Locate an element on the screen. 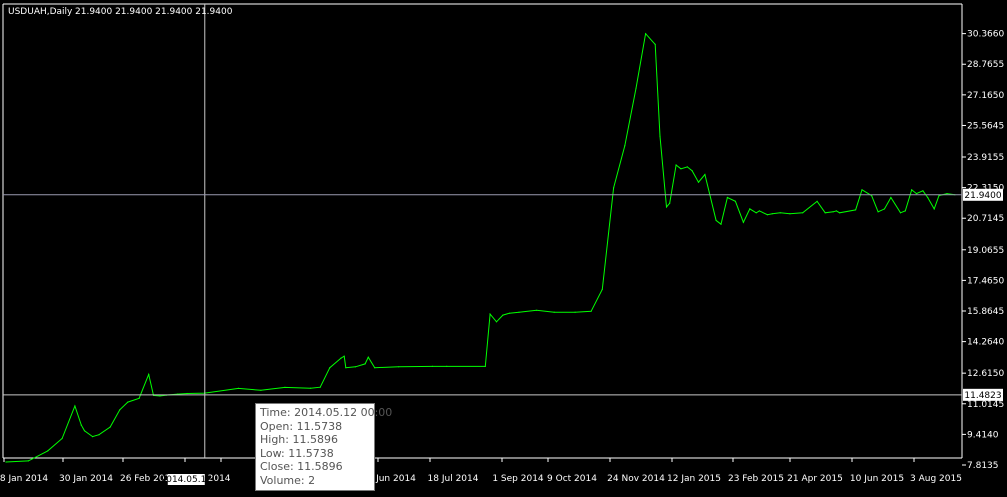  y-tick-label: 12.6150 is located at coordinates (985, 374).